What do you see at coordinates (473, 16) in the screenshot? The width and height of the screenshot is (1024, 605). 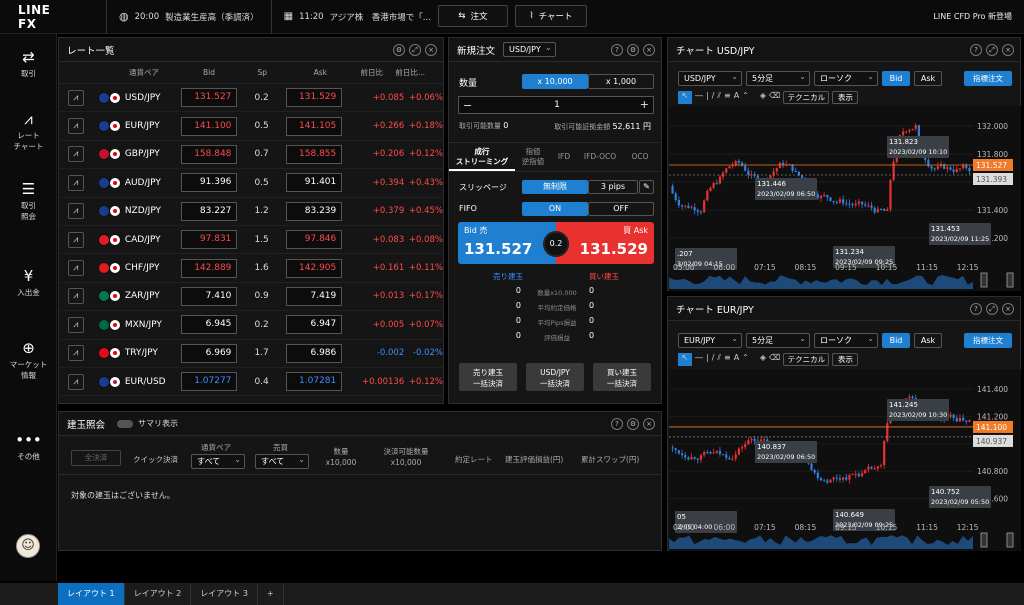 I see `order-button: ⇆ 注文` at bounding box center [473, 16].